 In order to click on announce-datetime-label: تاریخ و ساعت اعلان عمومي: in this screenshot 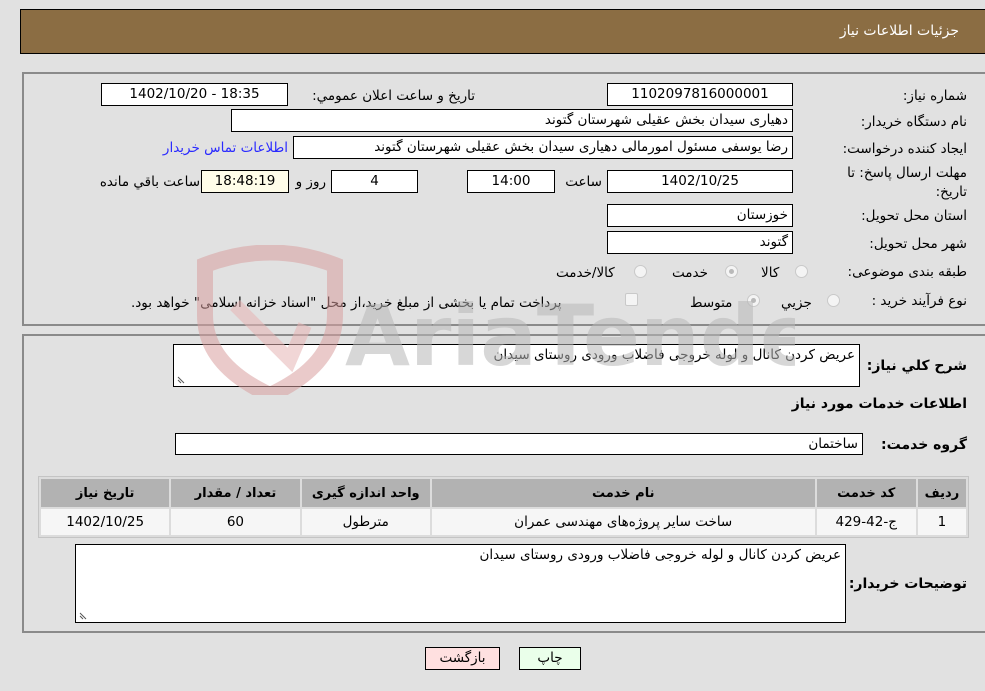, I will do `click(393, 96)`.